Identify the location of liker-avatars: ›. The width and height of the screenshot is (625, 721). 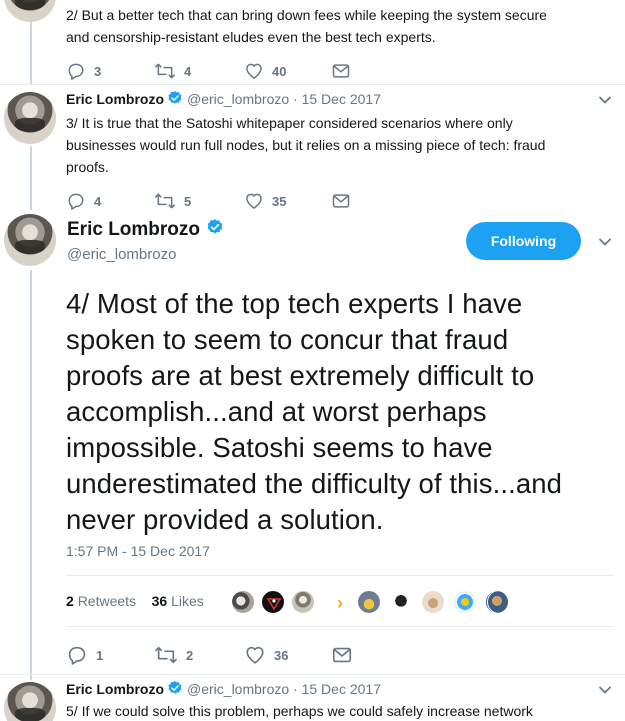
(381, 603).